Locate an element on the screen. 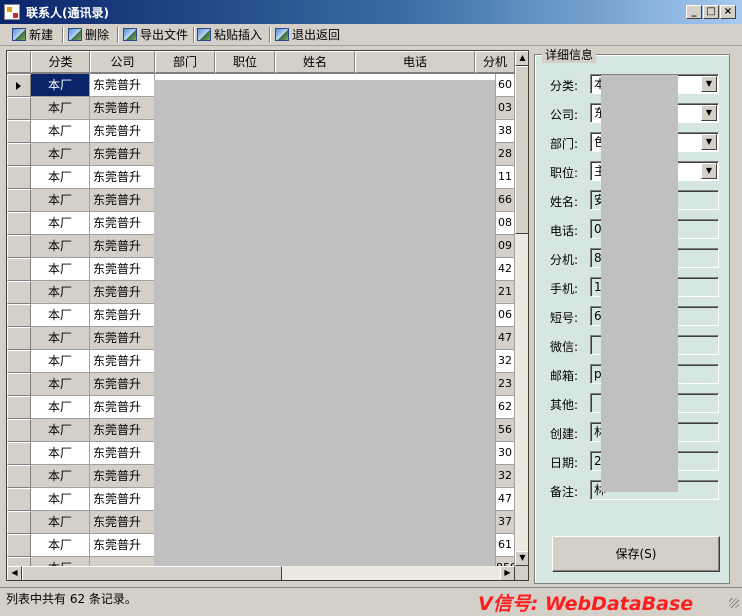  cell-extension: 60 is located at coordinates (505, 85).